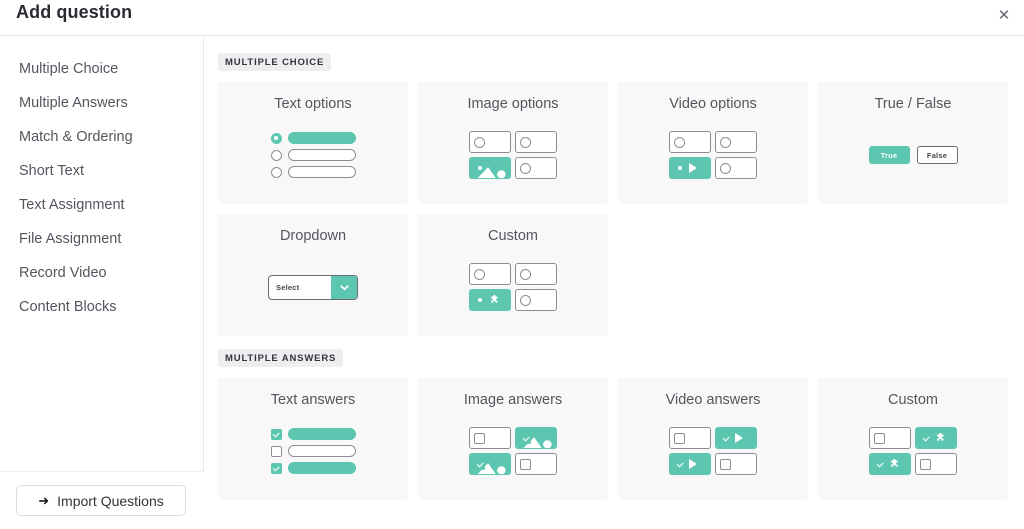  What do you see at coordinates (713, 400) in the screenshot?
I see `card-title: Video answers` at bounding box center [713, 400].